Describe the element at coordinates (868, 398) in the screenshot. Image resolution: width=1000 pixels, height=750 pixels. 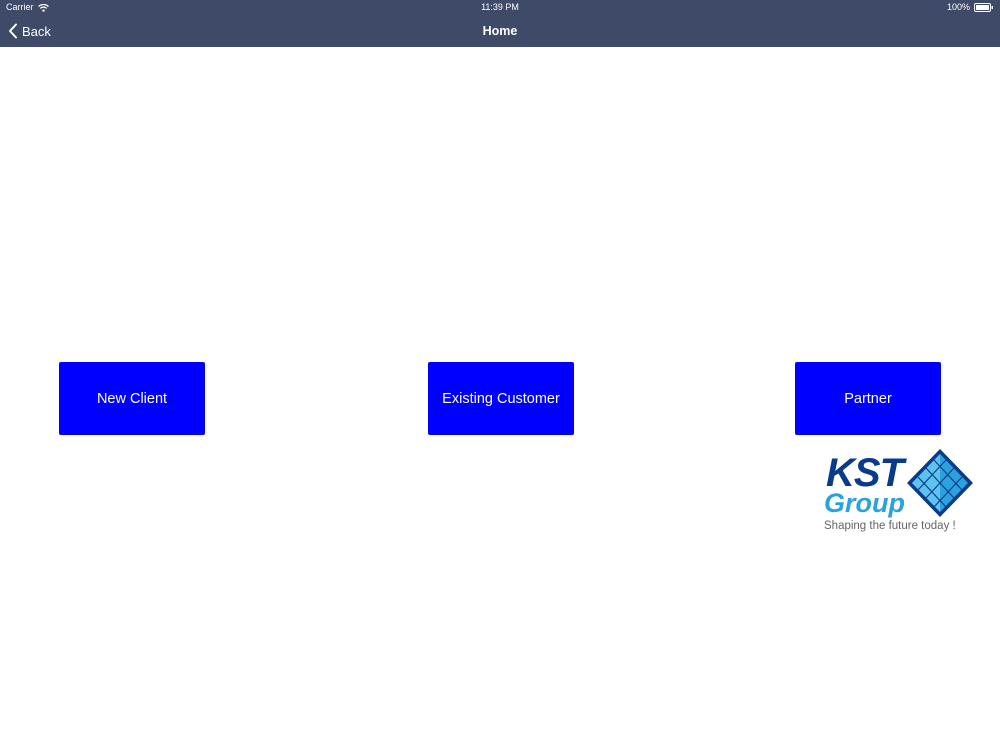
I see `partner-button: Partner` at that location.